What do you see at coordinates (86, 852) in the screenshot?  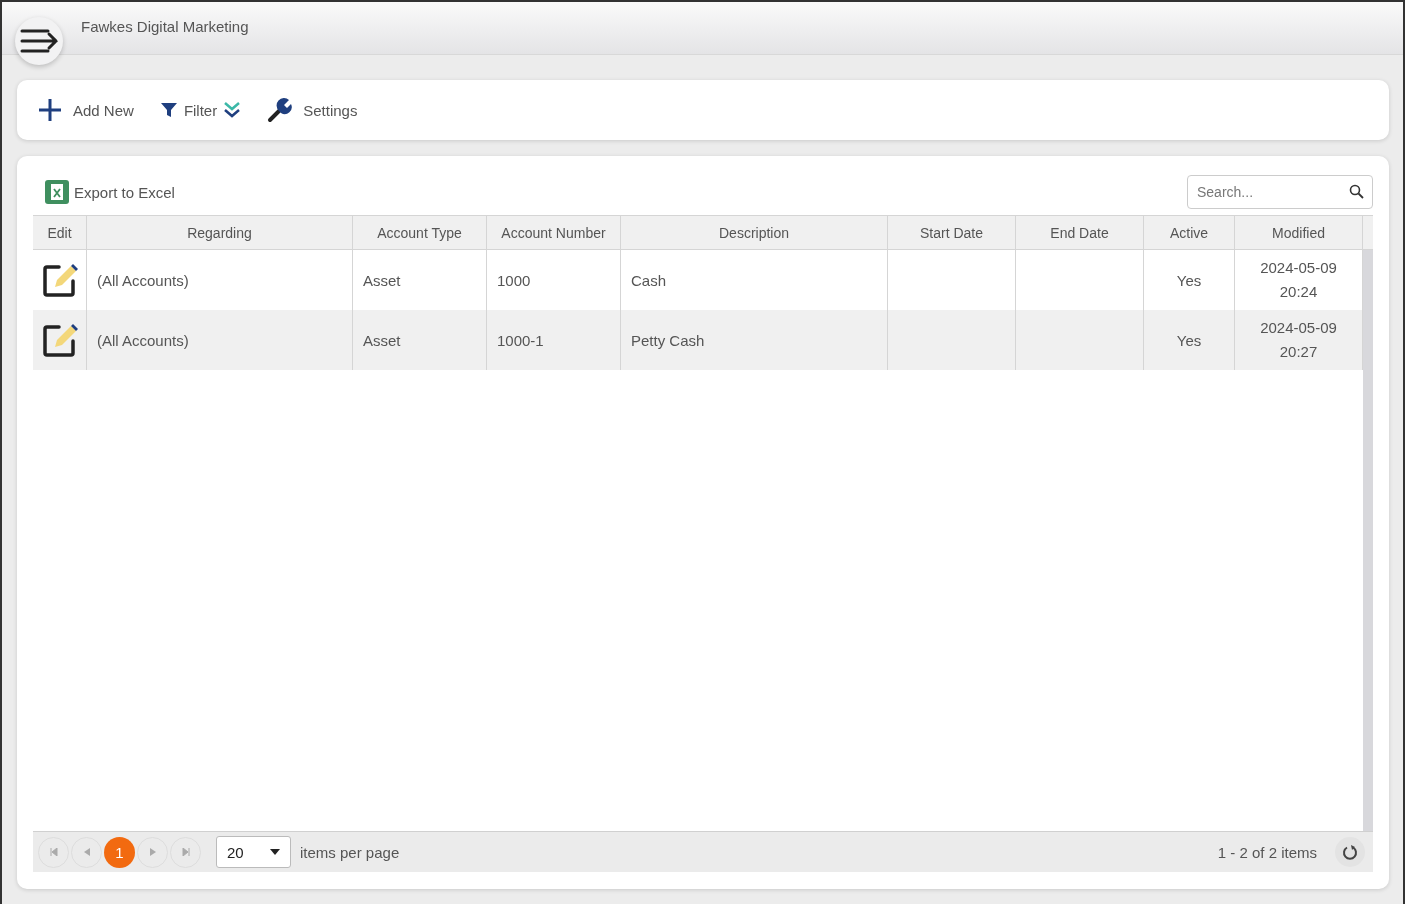 I see `previous-page-icon` at bounding box center [86, 852].